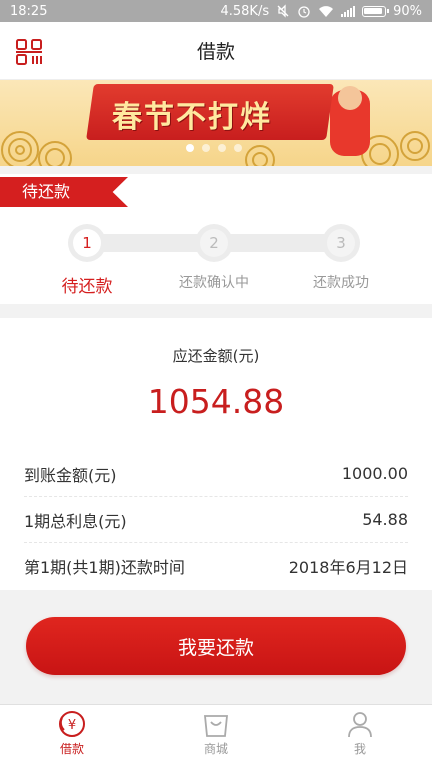 The height and width of the screenshot is (761, 432). I want to click on amount-title: 应还金额(元), so click(216, 356).